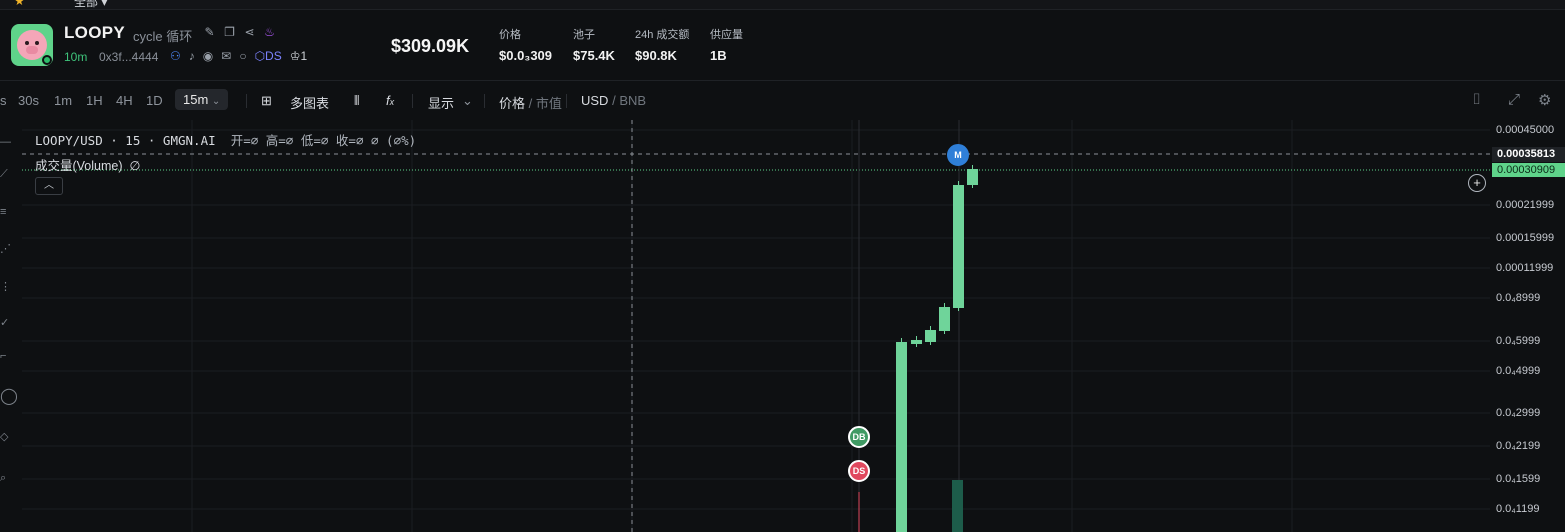 The height and width of the screenshot is (532, 1565). Describe the element at coordinates (1525, 130) in the screenshot. I see `price-tick: 0.00045000` at that location.